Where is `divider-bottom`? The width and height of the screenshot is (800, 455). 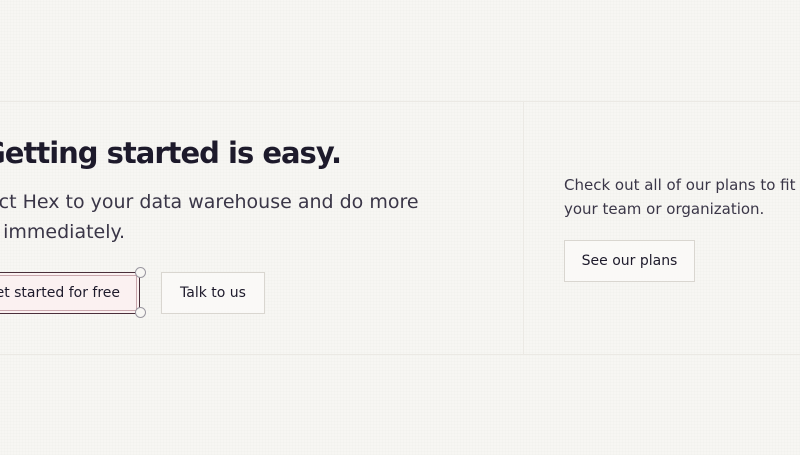 divider-bottom is located at coordinates (400, 354).